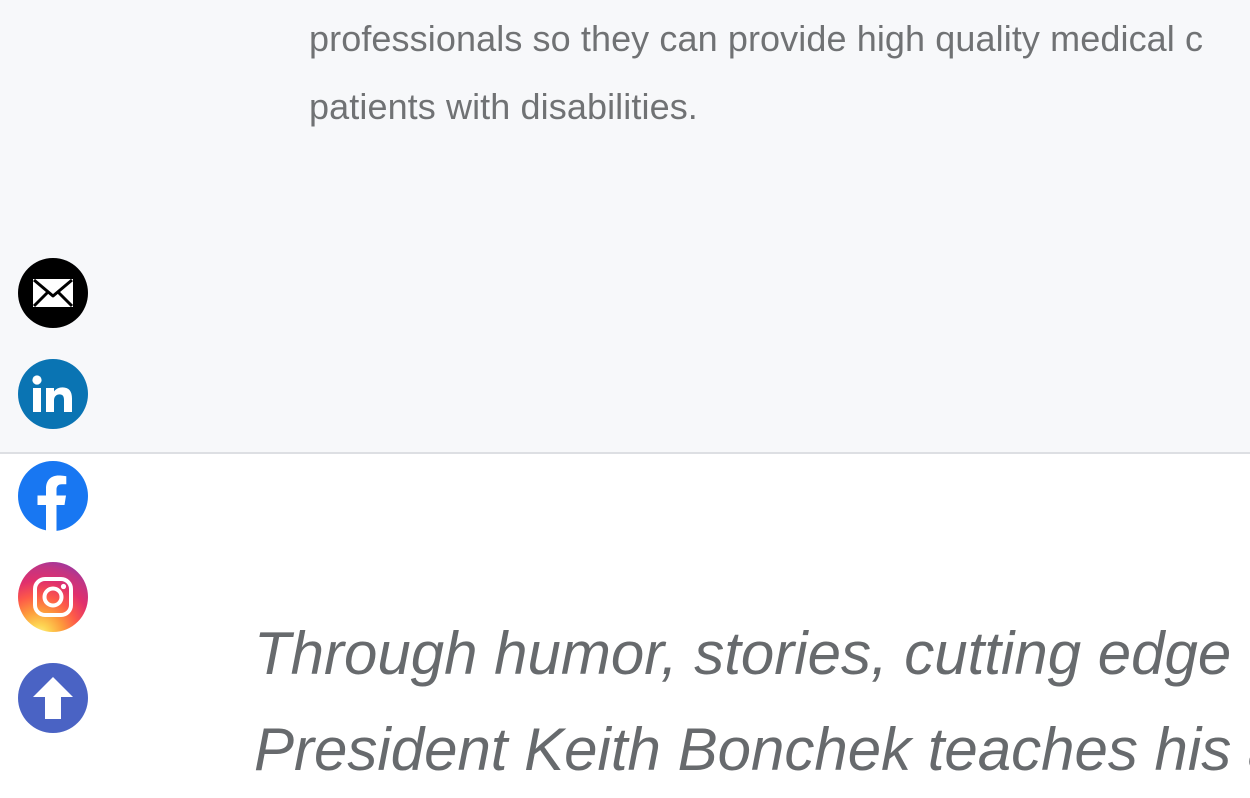 This screenshot has height=798, width=1250. I want to click on facebook-icon, so click(52, 503).